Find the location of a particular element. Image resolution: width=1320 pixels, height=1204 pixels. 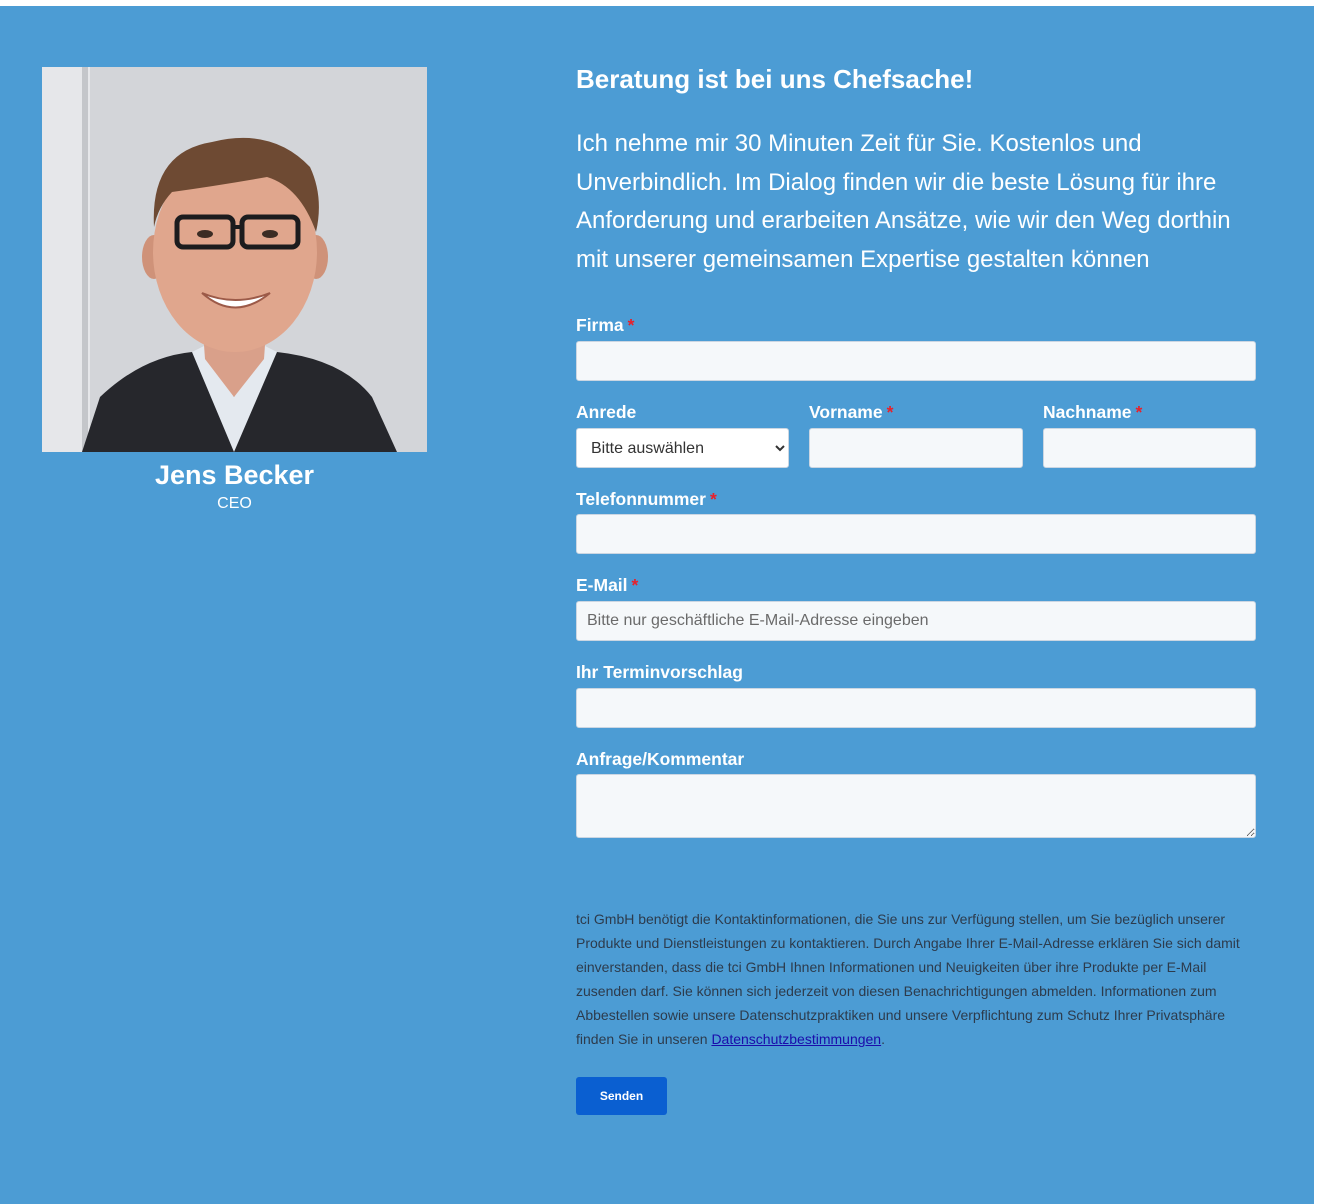

vorname-label-text: Vorname is located at coordinates (846, 412).